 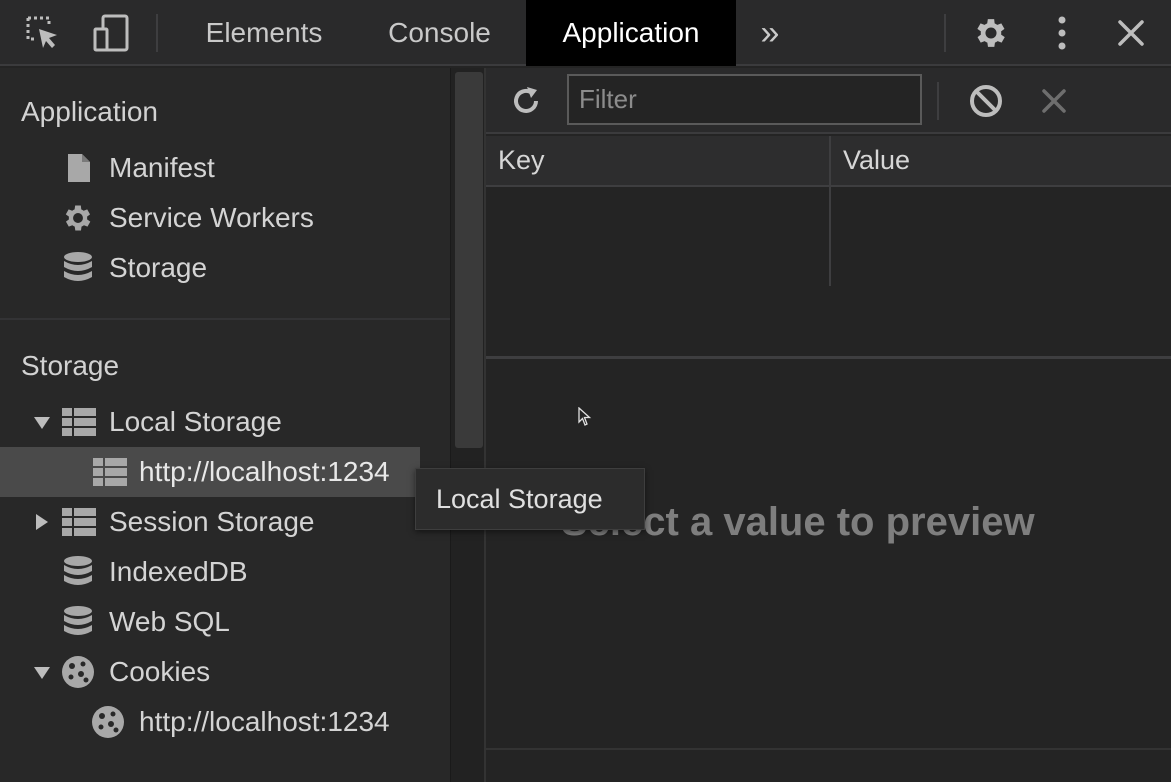 What do you see at coordinates (744, 99) in the screenshot?
I see `filter-input` at bounding box center [744, 99].